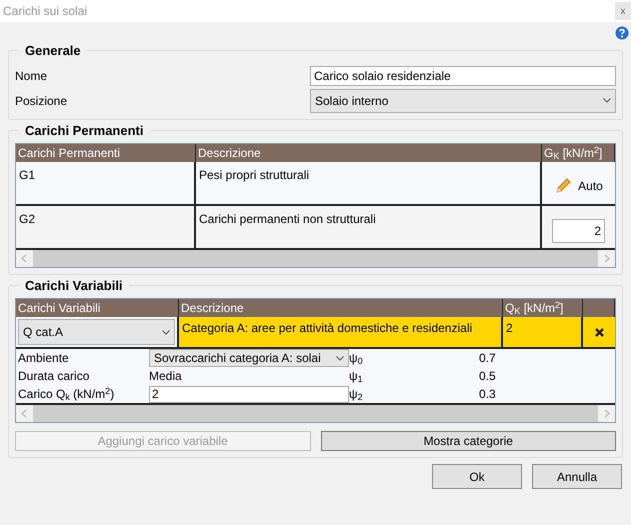 This screenshot has width=631, height=525. Describe the element at coordinates (341, 332) in the screenshot. I see `table-cell: Categoria A: aree per attività domestiche e residenziali` at that location.